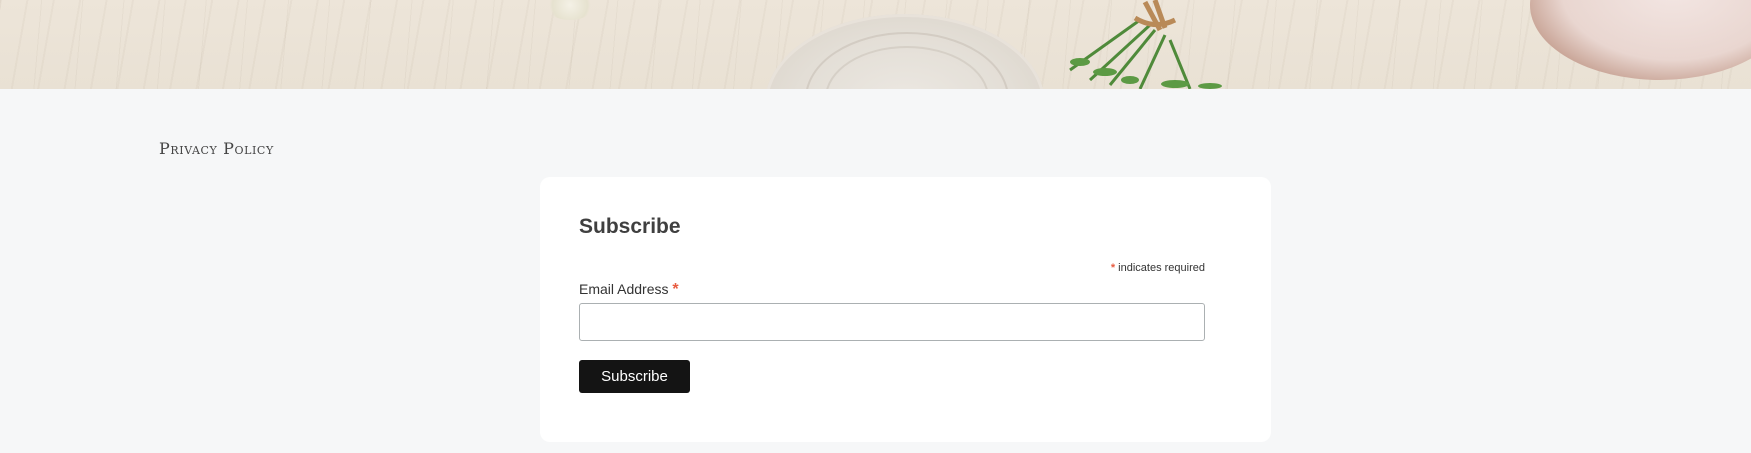 The height and width of the screenshot is (453, 1751). What do you see at coordinates (1145, 44) in the screenshot?
I see `herb-bundle-decoration` at bounding box center [1145, 44].